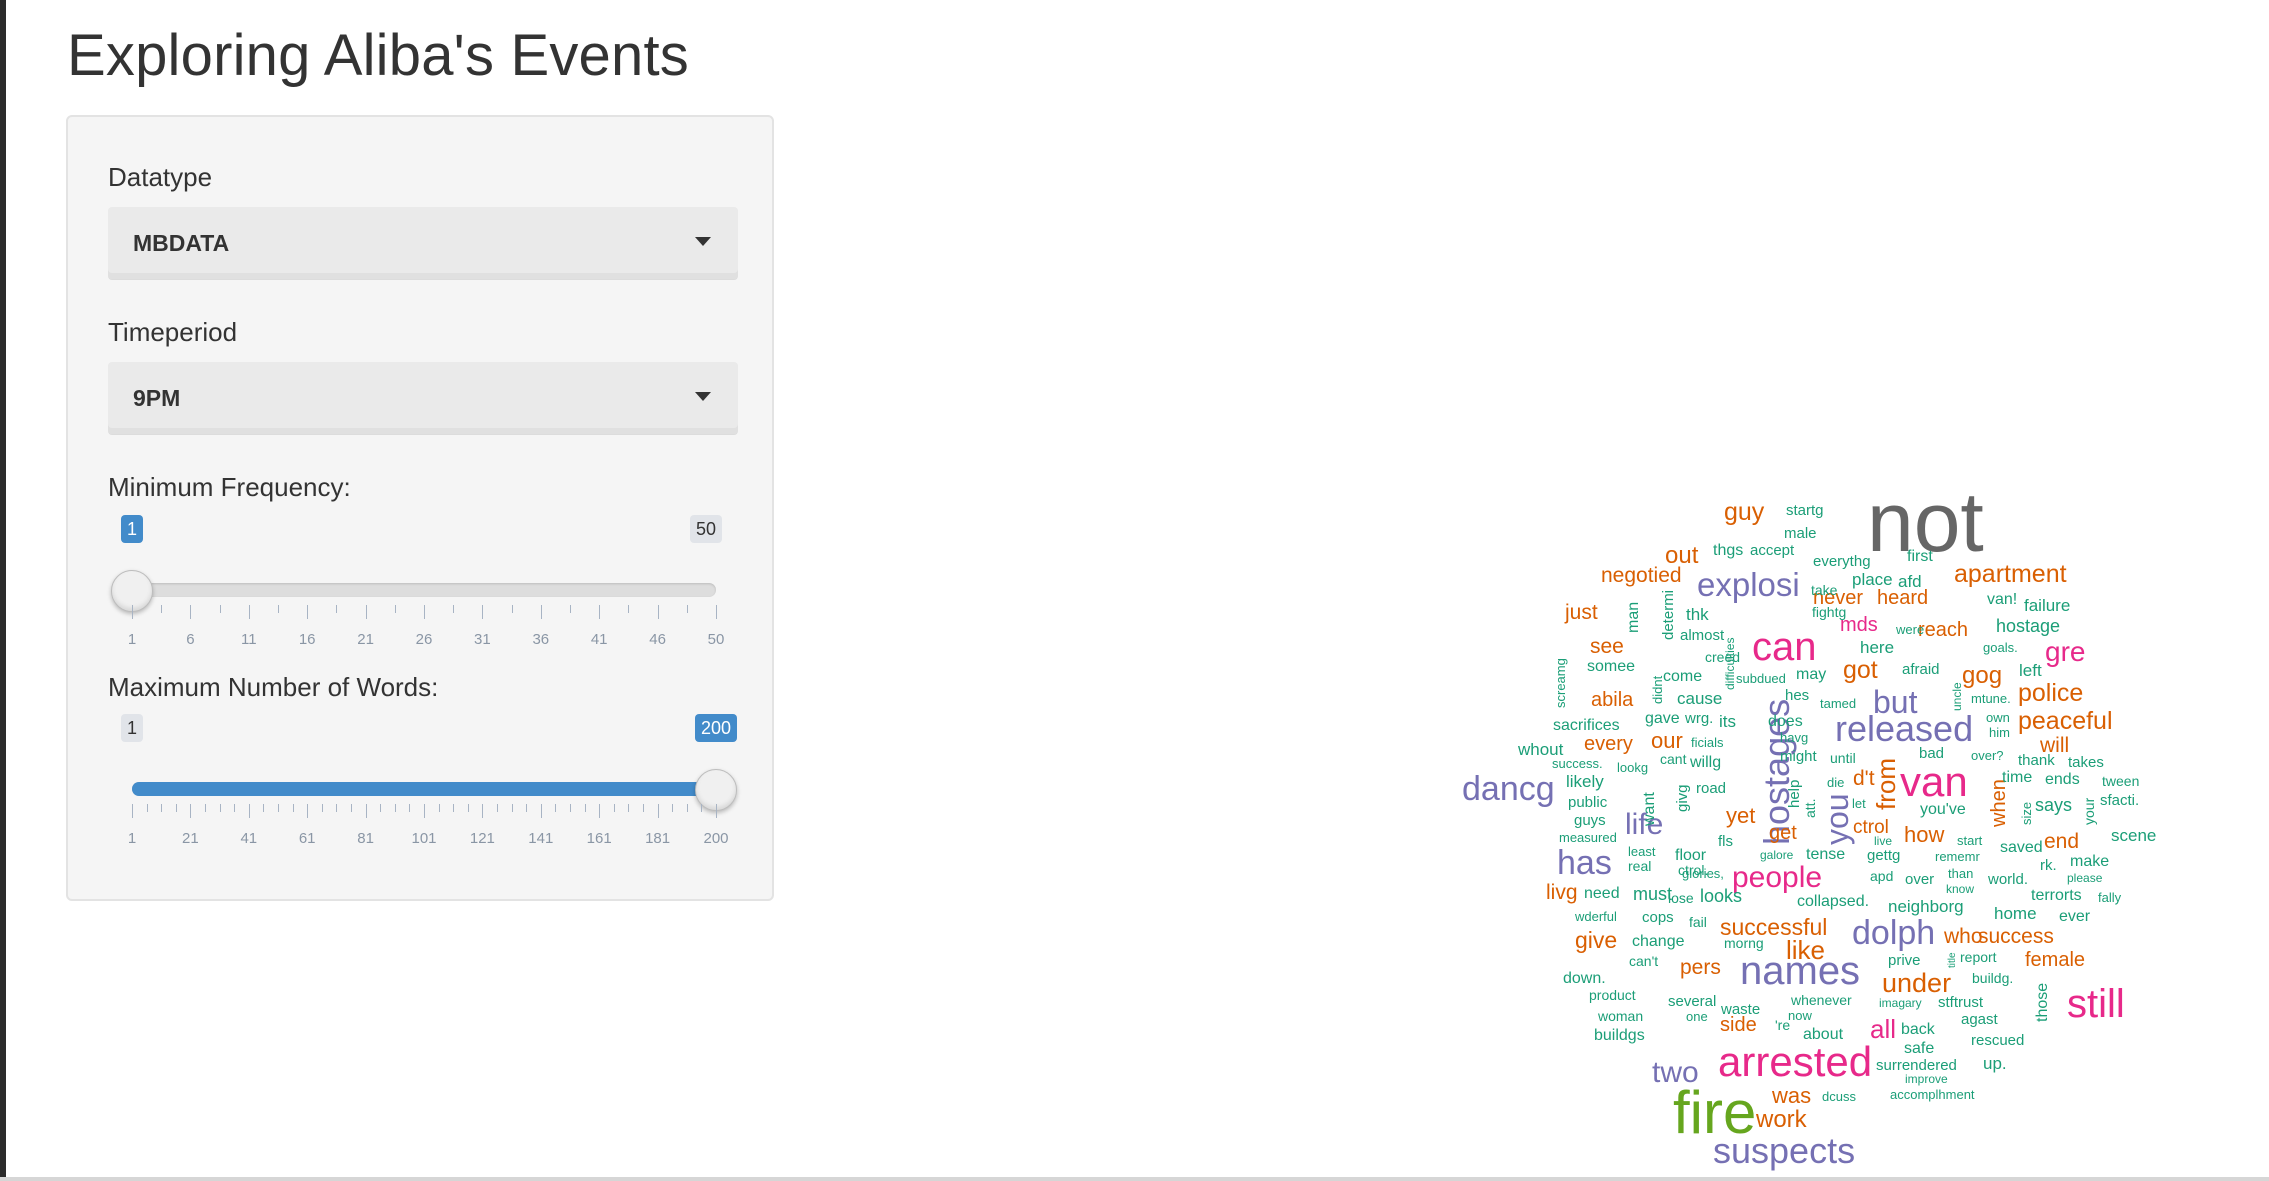 The height and width of the screenshot is (1181, 2269). I want to click on cloud-word: one, so click(1697, 1016).